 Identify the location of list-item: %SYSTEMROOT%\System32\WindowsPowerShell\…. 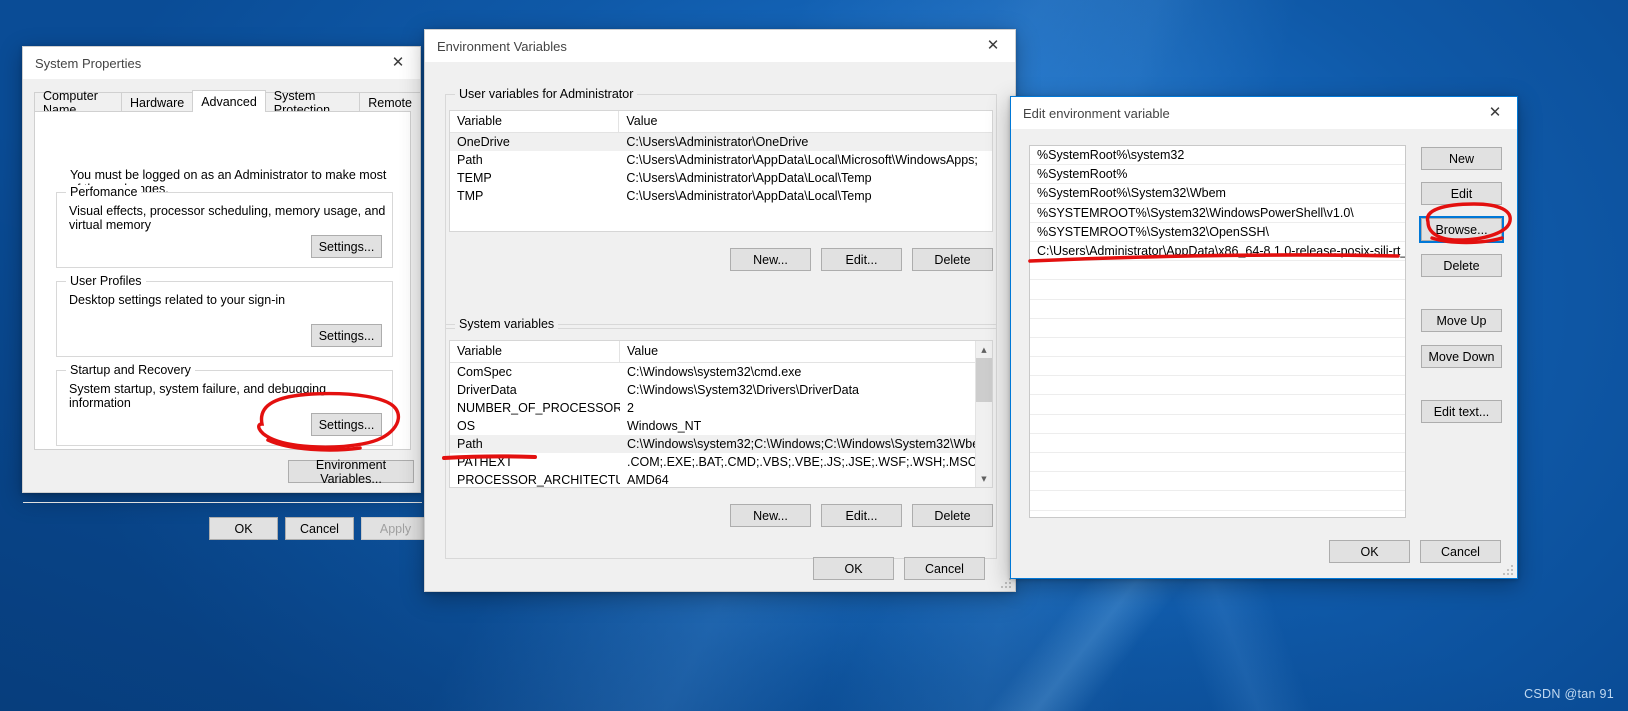
(1217, 213).